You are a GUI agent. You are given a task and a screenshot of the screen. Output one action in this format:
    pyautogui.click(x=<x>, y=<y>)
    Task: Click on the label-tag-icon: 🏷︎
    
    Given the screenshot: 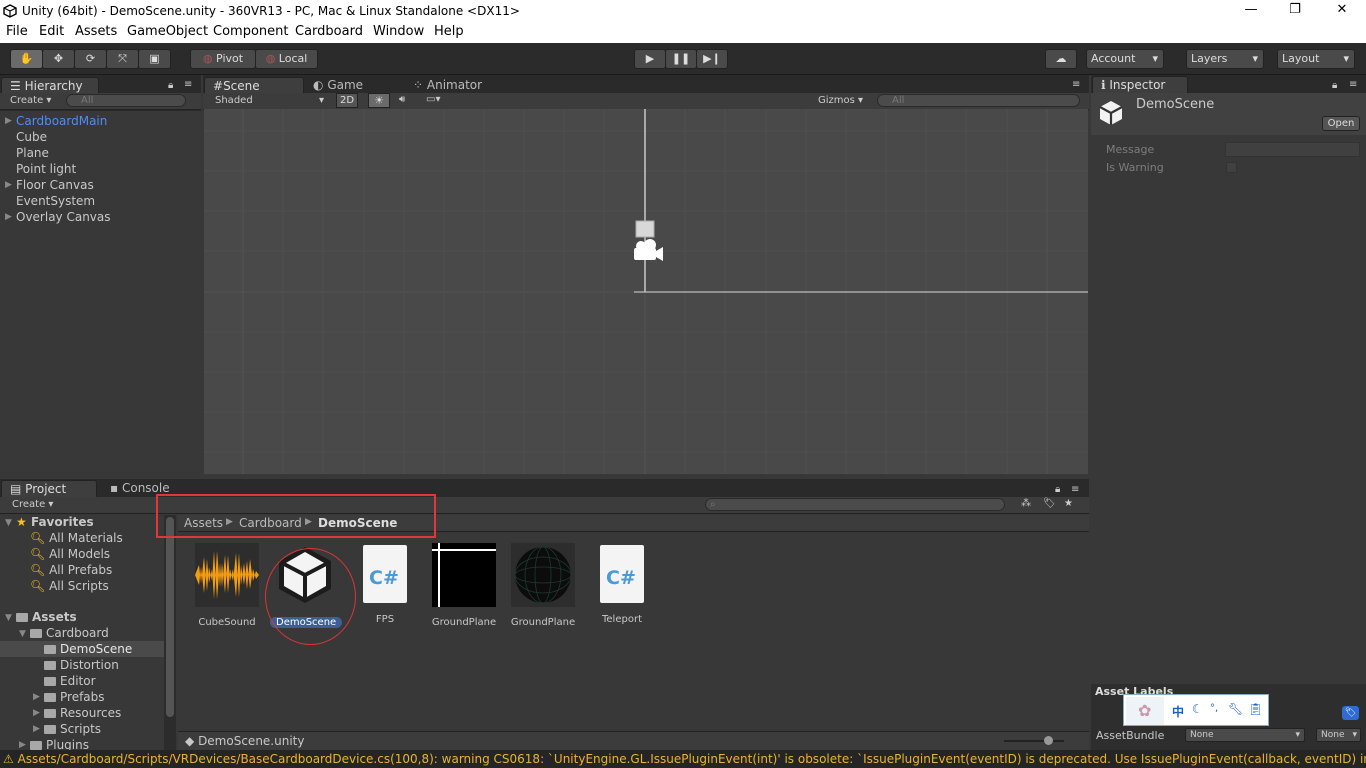 What is the action you would take?
    pyautogui.click(x=1350, y=713)
    